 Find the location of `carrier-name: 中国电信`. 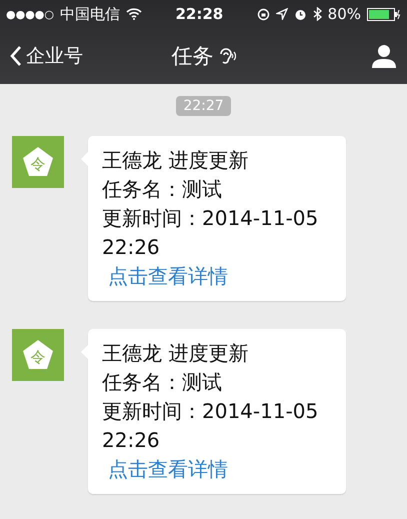

carrier-name: 中国电信 is located at coordinates (90, 14).